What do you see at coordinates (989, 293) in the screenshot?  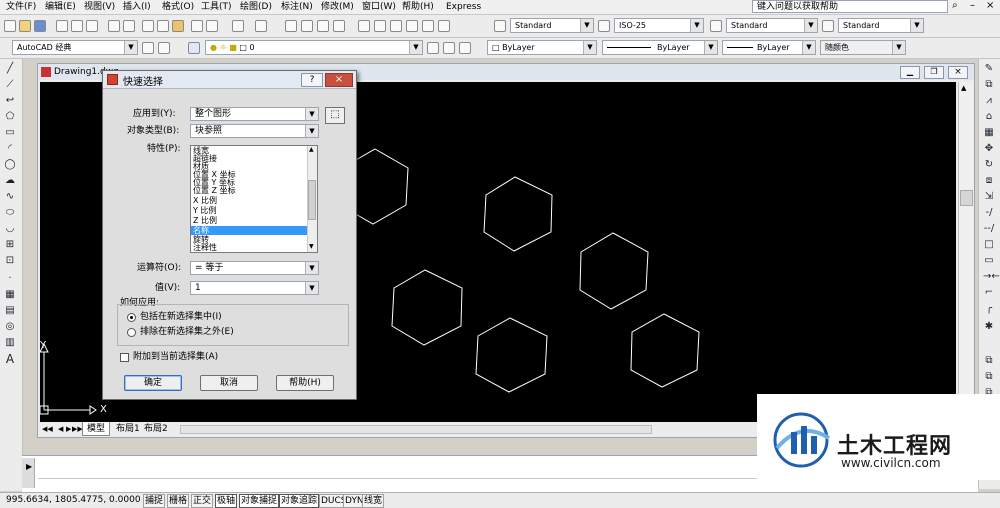 I see `chamfer-icon: ⌐` at bounding box center [989, 293].